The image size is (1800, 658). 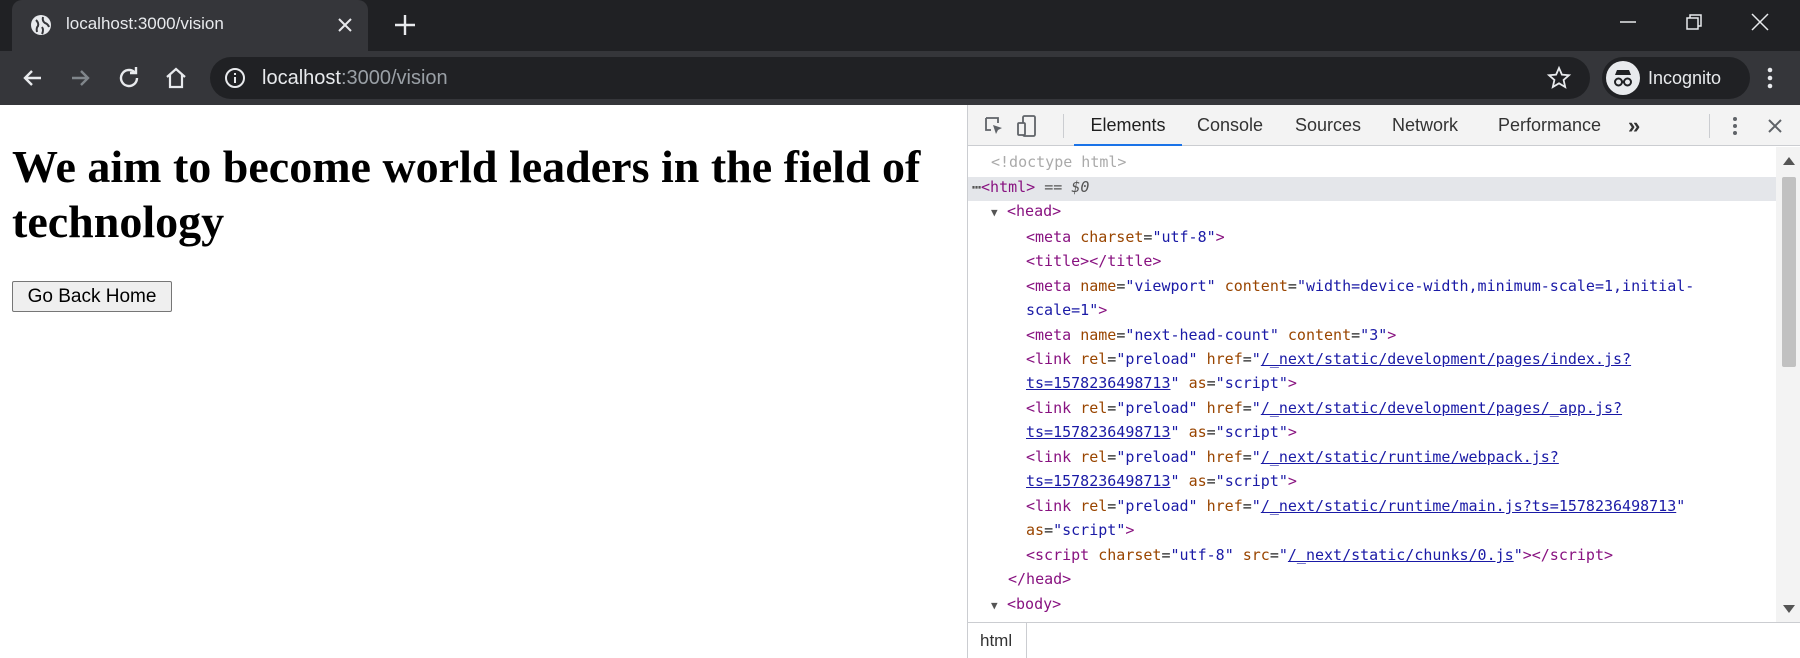 What do you see at coordinates (900, 25) in the screenshot?
I see `tab-strip: localhost:3000/vision` at bounding box center [900, 25].